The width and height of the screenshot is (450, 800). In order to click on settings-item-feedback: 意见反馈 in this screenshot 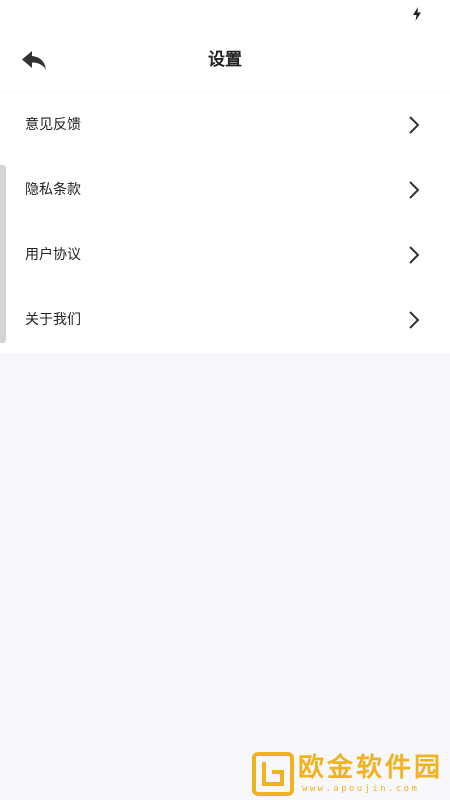, I will do `click(225, 125)`.